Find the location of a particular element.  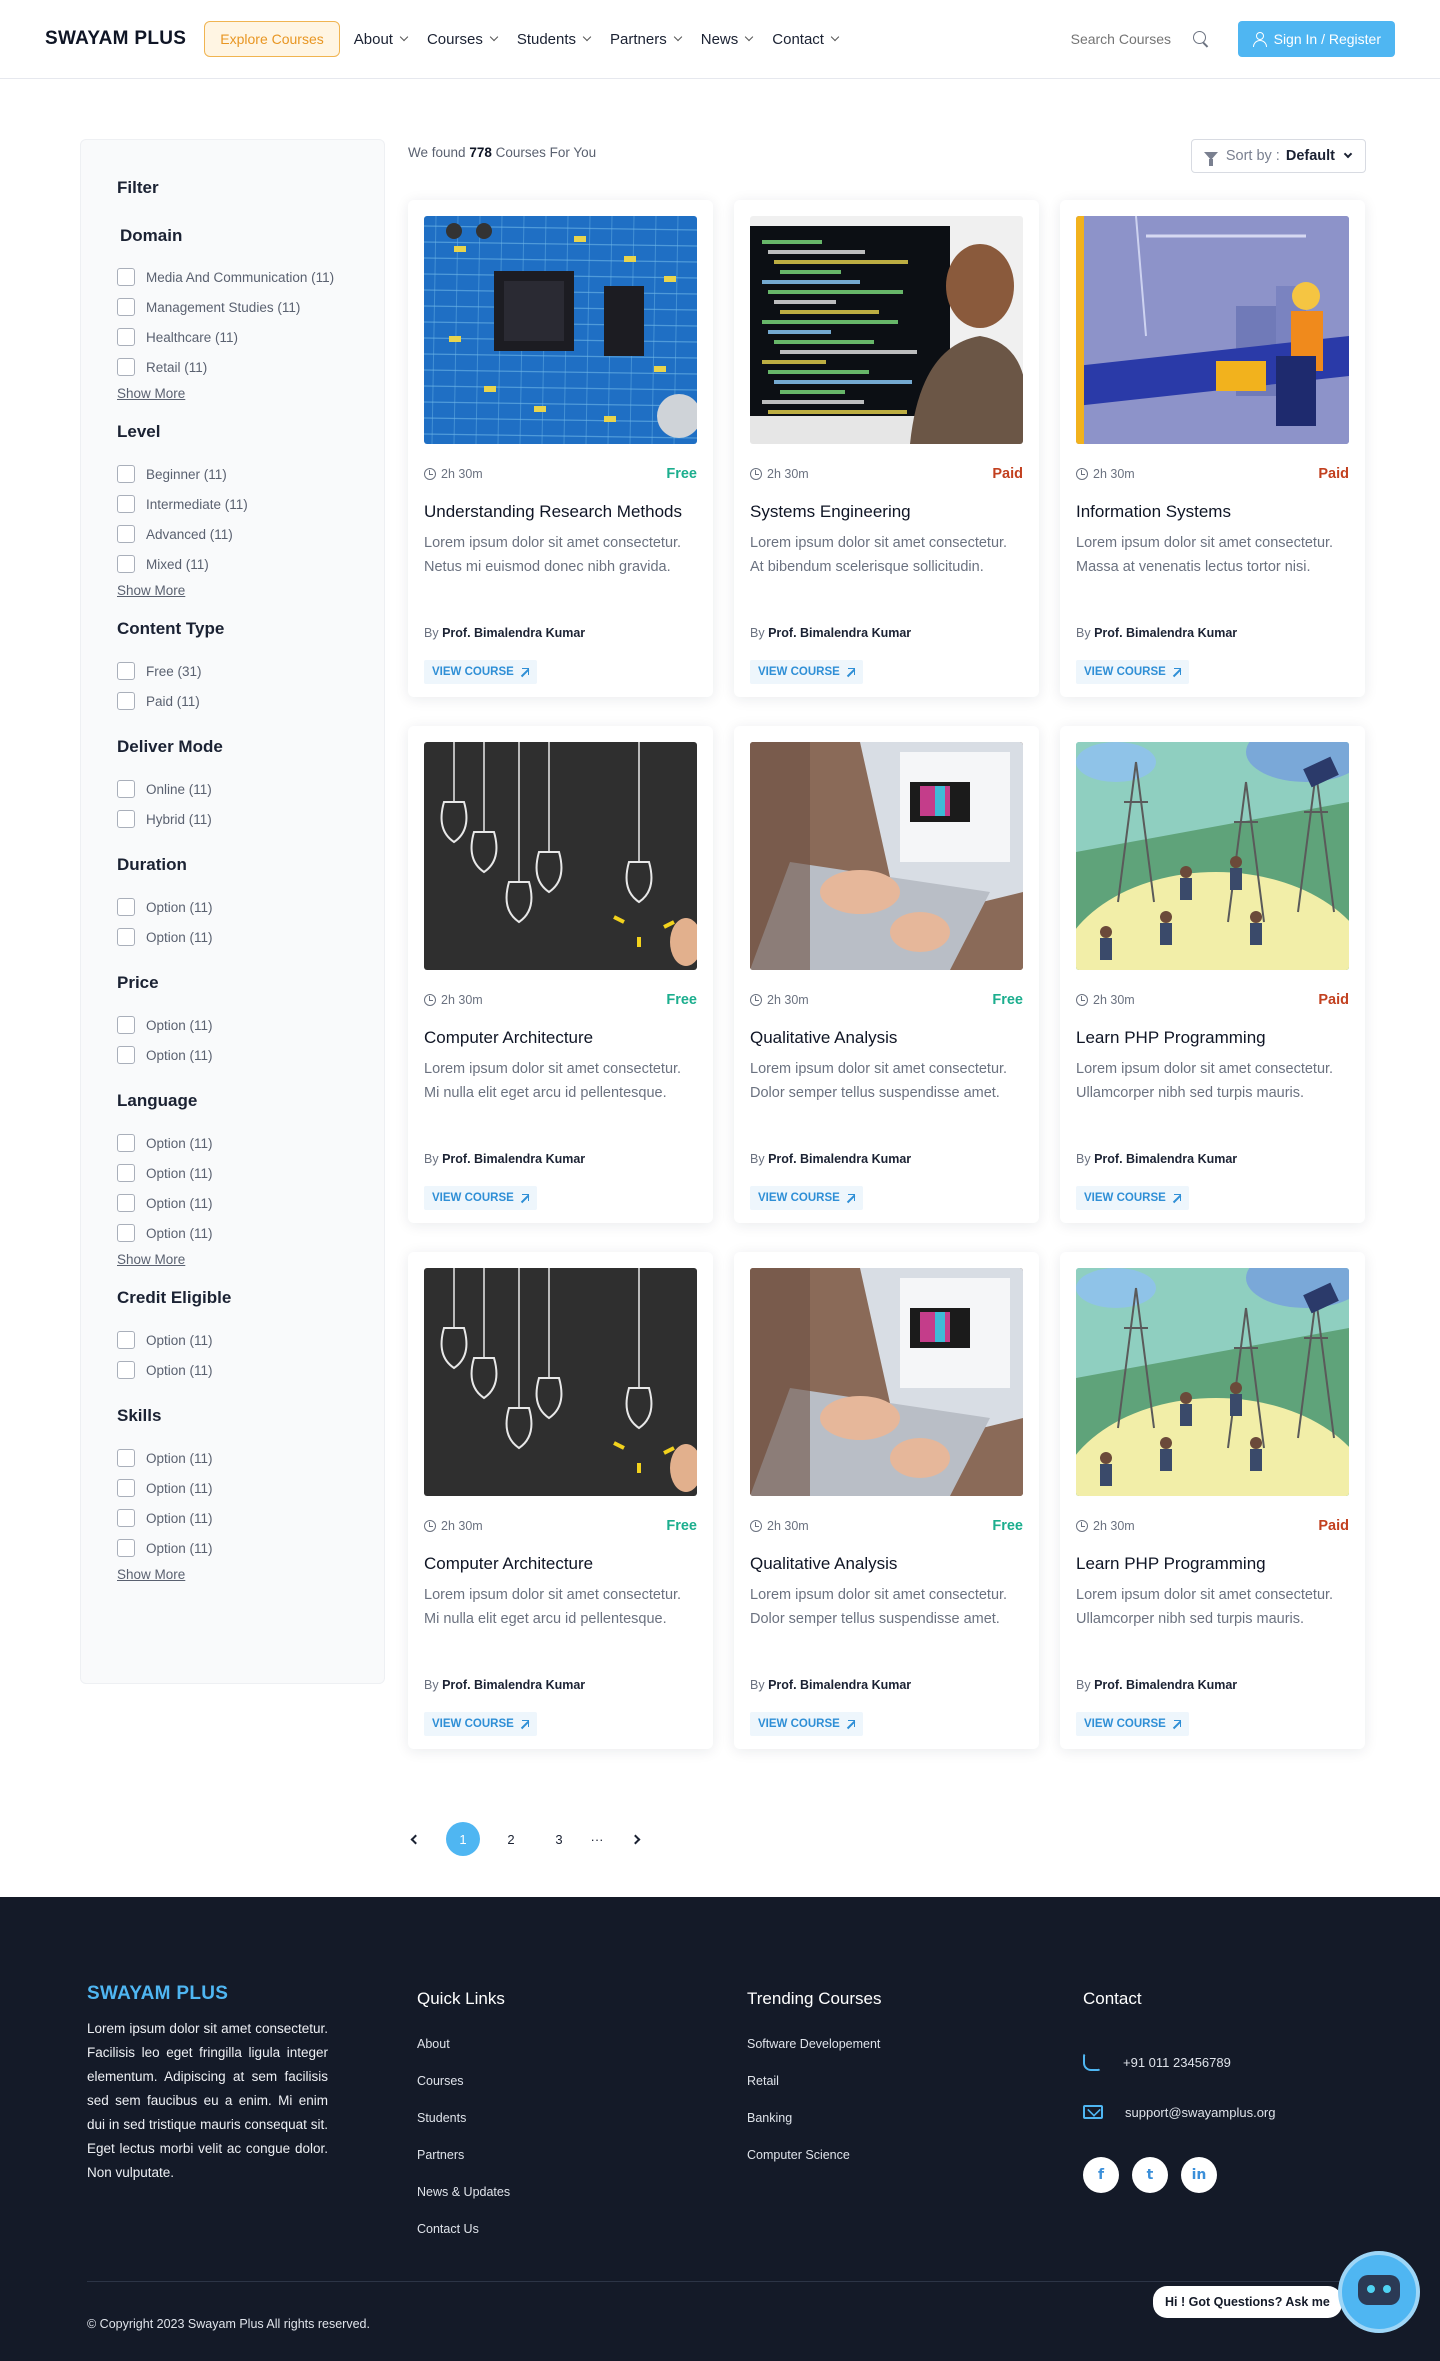

nav-news: News is located at coordinates (727, 39).